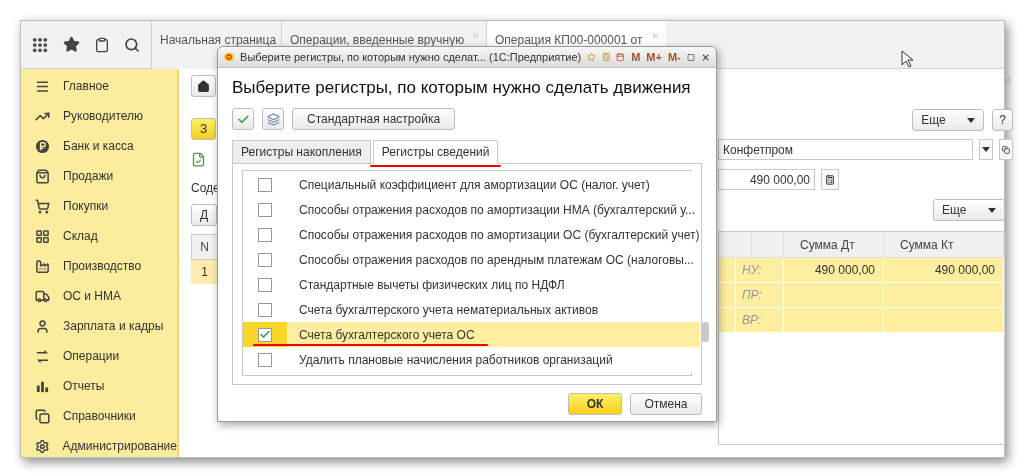  I want to click on check-all-button, so click(243, 119).